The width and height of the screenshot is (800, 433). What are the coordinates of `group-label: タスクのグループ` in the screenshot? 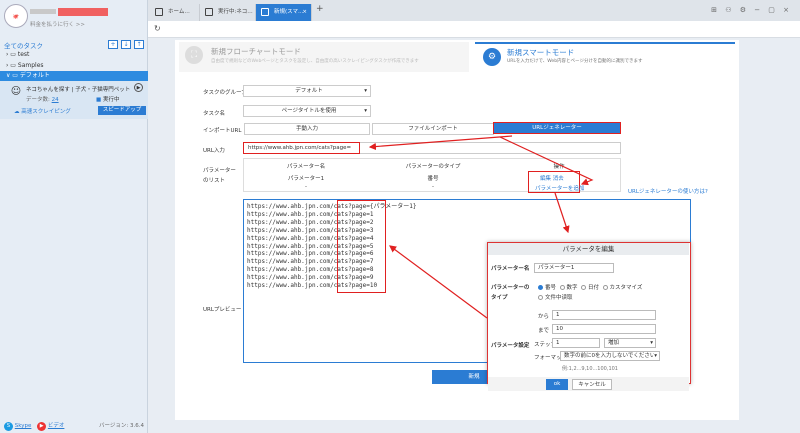 It's located at (225, 93).